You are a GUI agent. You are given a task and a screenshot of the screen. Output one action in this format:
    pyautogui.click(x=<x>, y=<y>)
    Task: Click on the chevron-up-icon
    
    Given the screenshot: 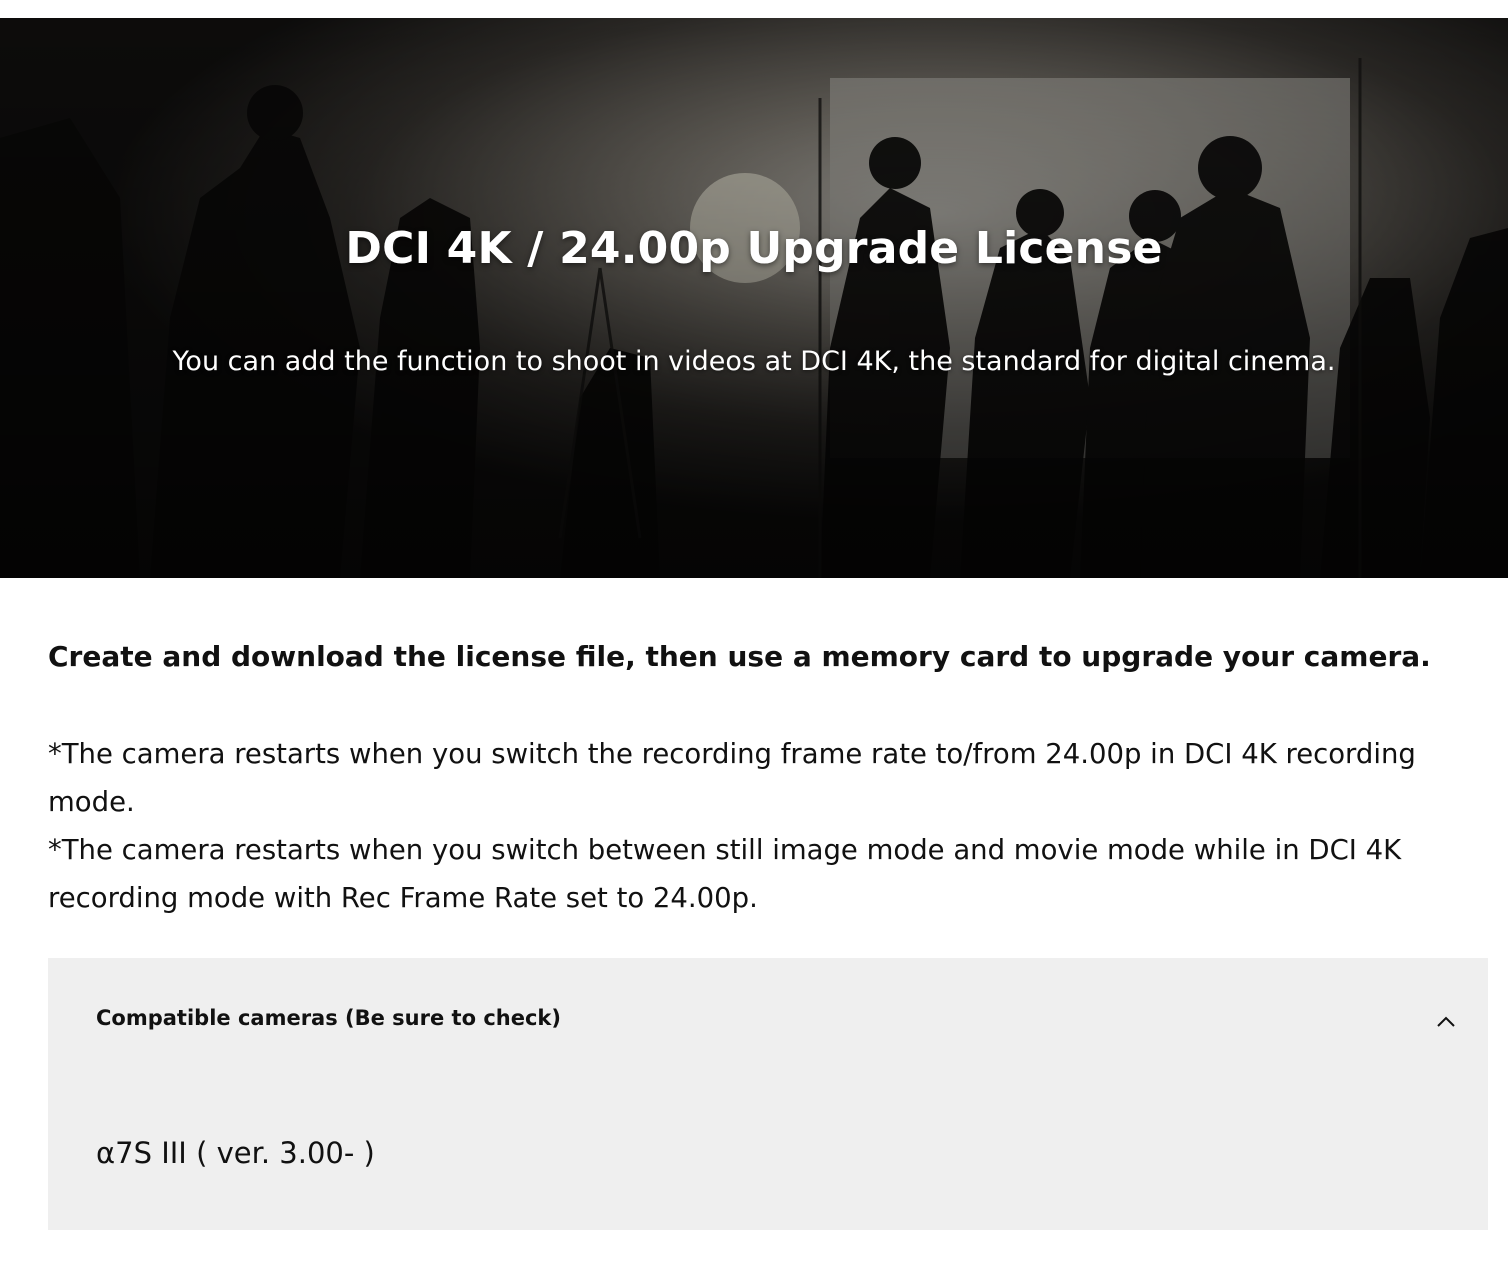 What is the action you would take?
    pyautogui.click(x=1446, y=1022)
    